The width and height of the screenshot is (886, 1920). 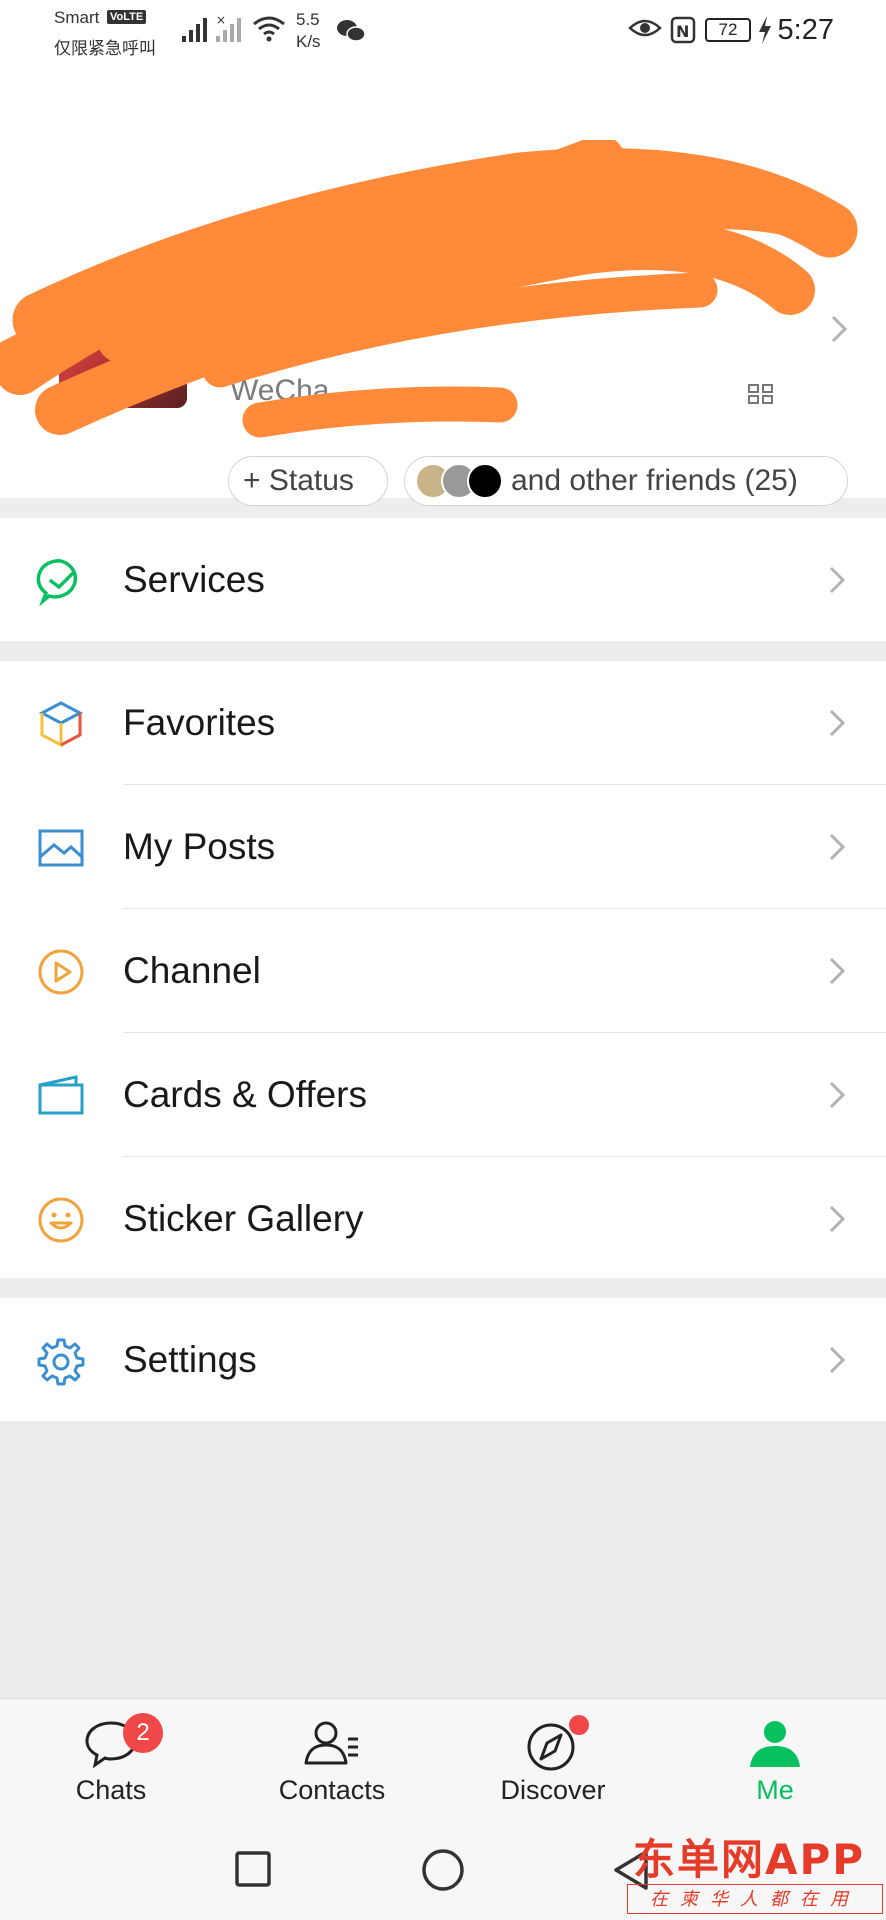 I want to click on contacts-person-icon, so click(x=331, y=1743).